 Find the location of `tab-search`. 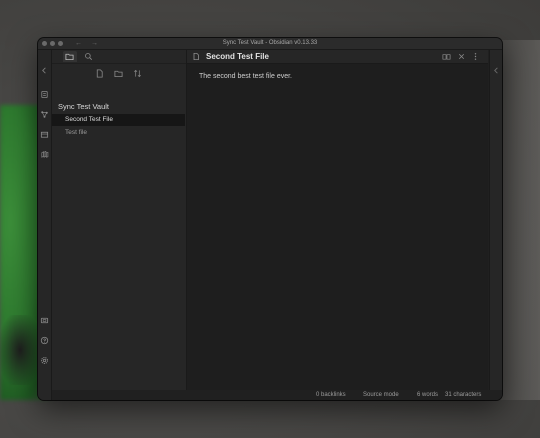

tab-search is located at coordinates (89, 56).